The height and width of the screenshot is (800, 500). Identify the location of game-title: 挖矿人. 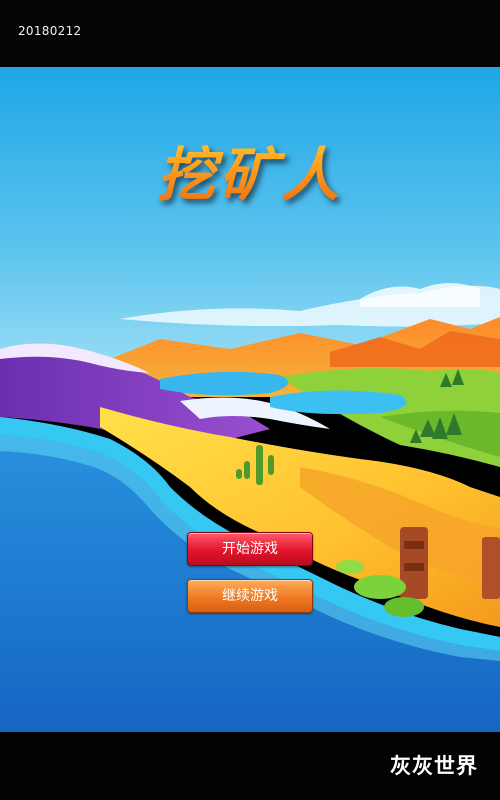
(250, 170).